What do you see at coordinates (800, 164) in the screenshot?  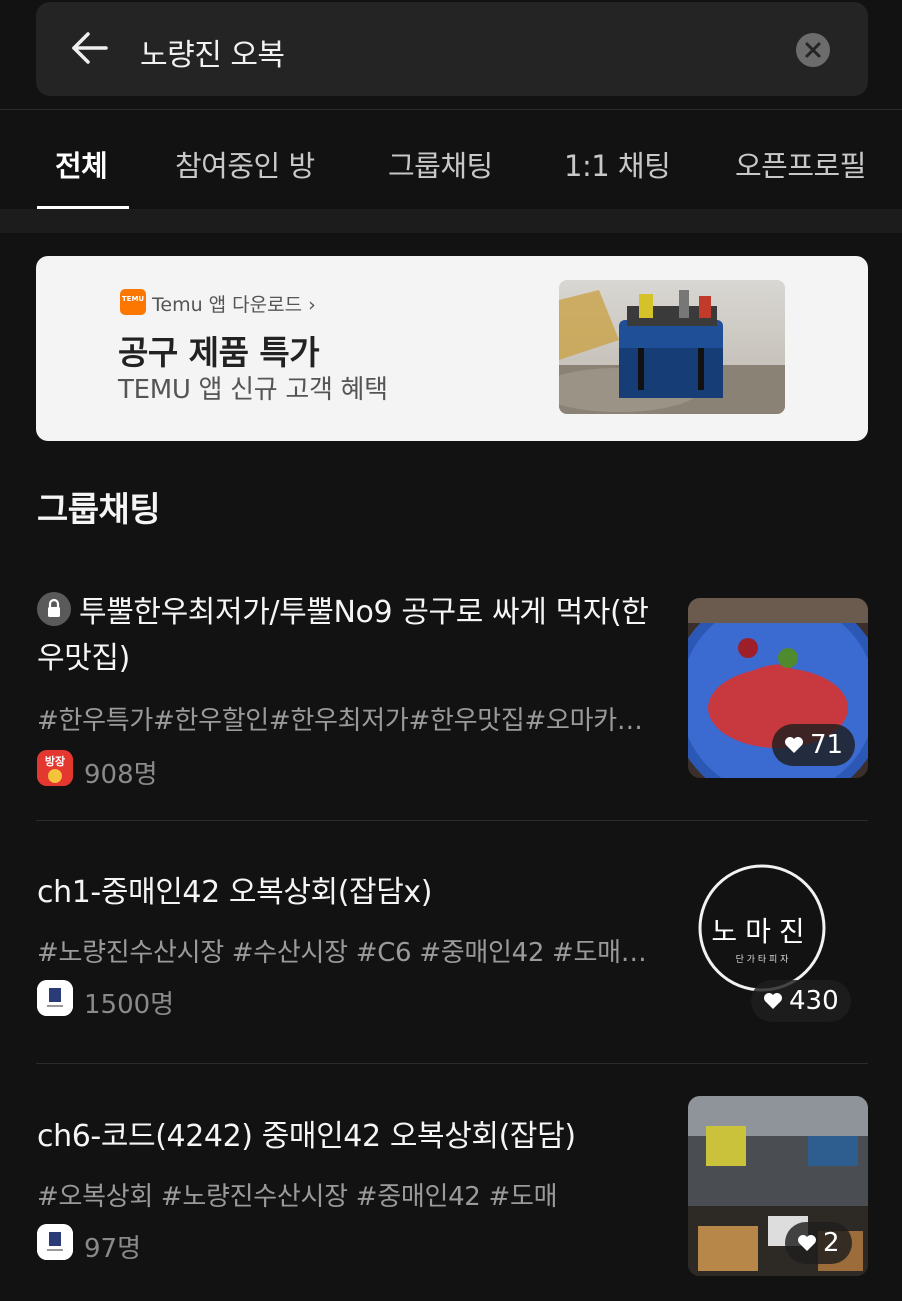 I see `tab-open-profile: 오픈프로필` at bounding box center [800, 164].